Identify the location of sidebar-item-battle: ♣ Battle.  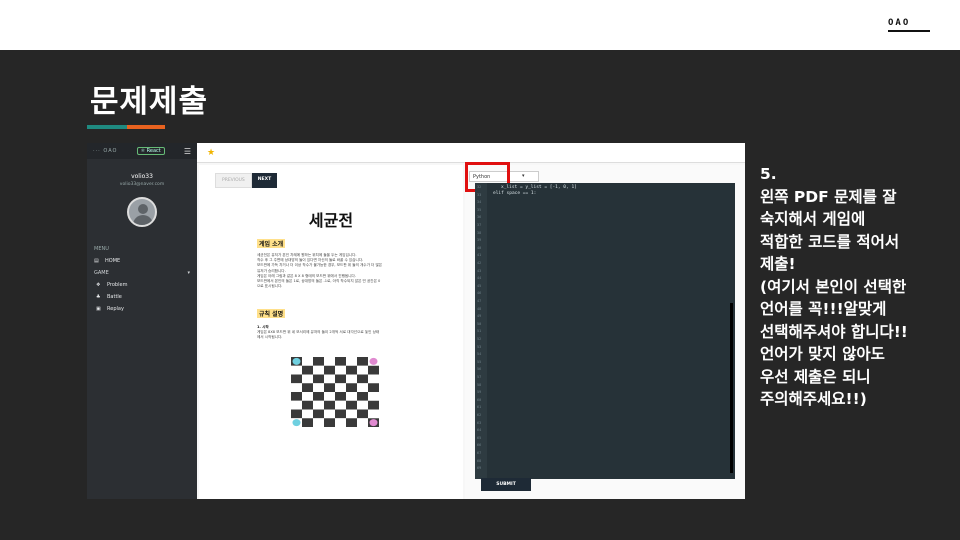
(142, 297).